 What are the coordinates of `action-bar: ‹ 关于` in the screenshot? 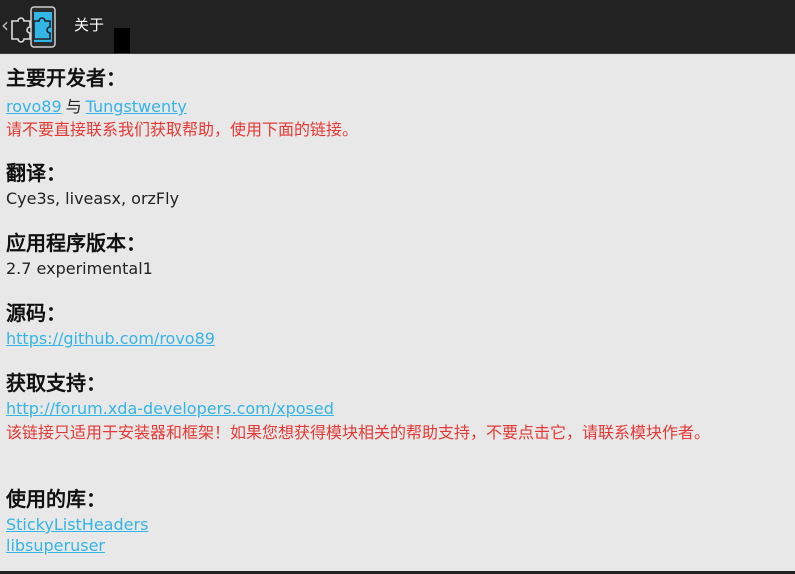 It's located at (397, 27).